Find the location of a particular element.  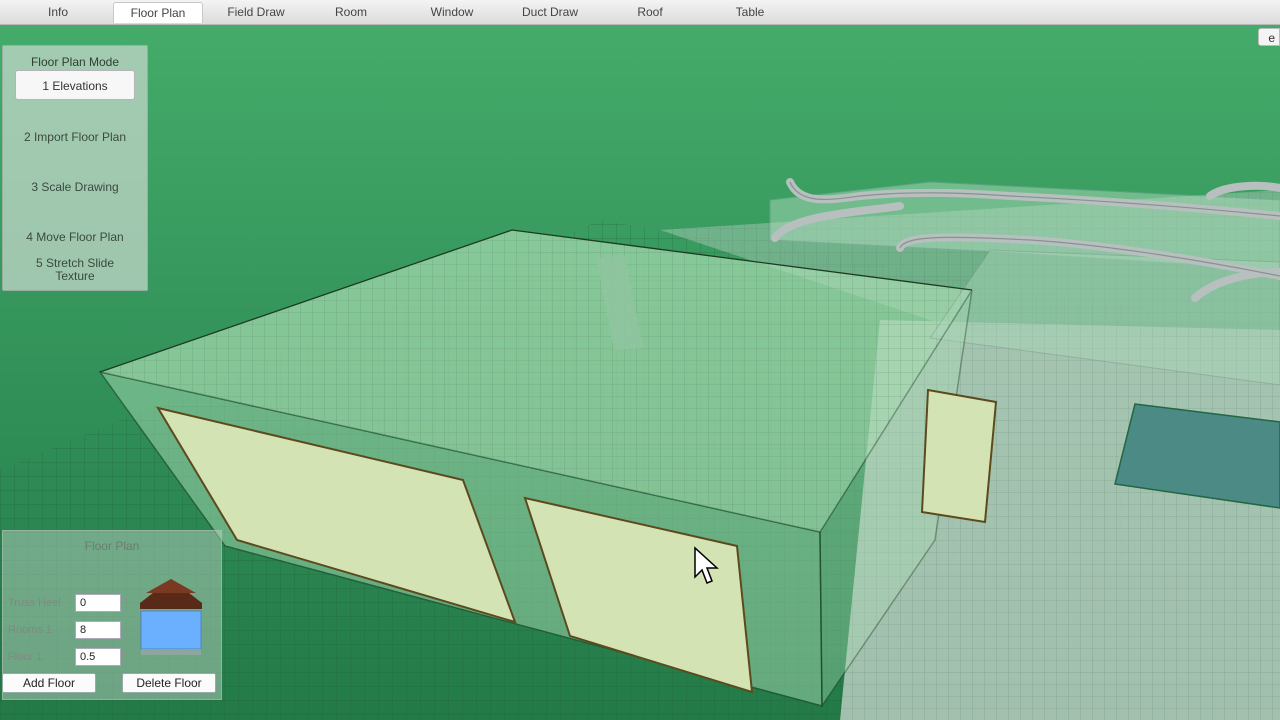

house-floor-icon is located at coordinates (171, 617).